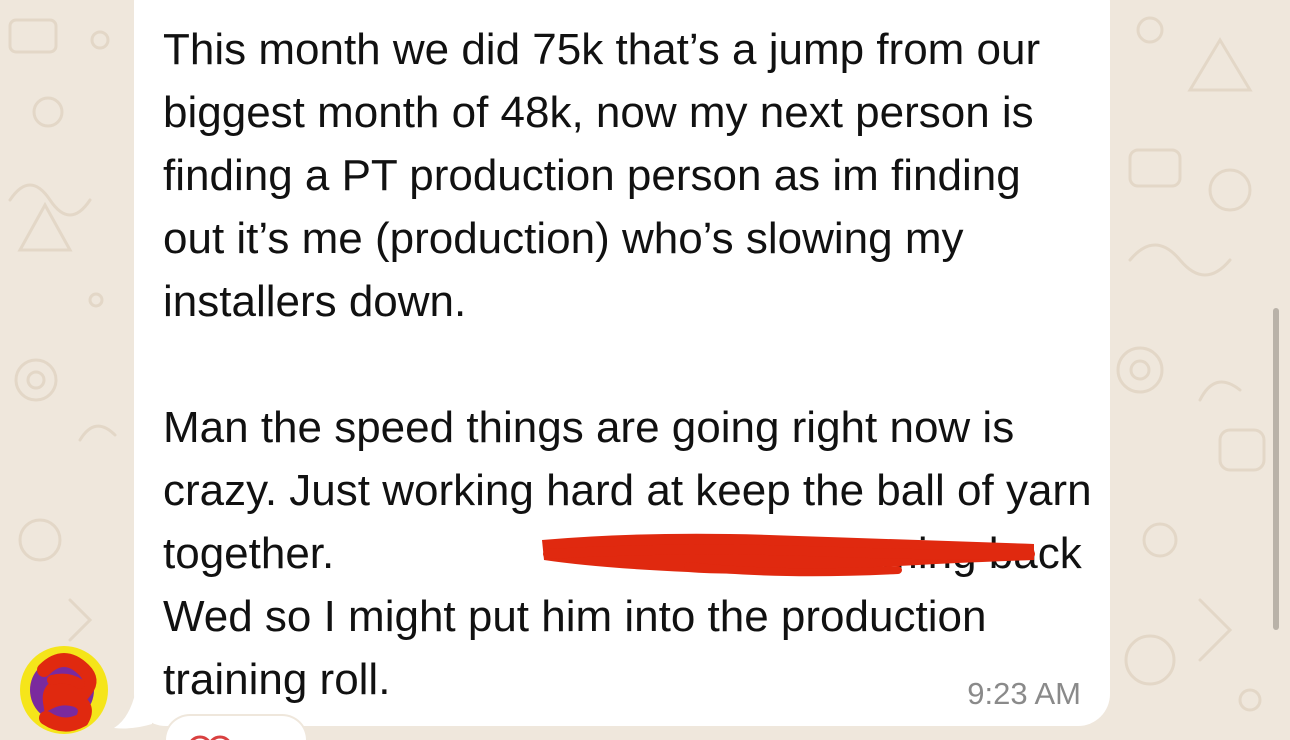 The height and width of the screenshot is (740, 1290). I want to click on scrollbar, so click(1276, 469).